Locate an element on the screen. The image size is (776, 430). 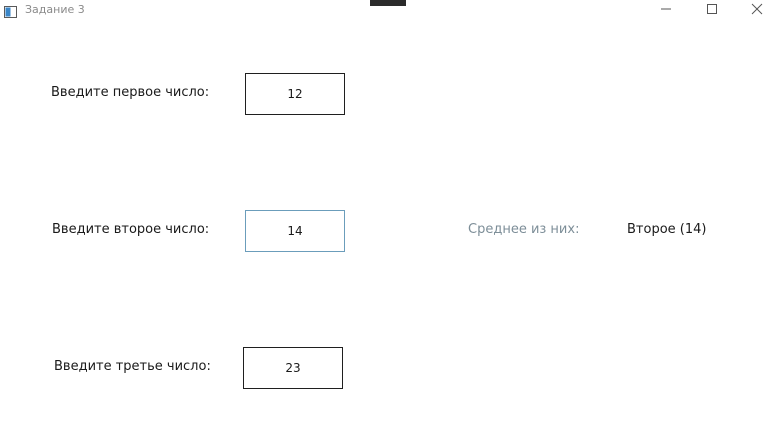
average-result: Второе (14) is located at coordinates (667, 229).